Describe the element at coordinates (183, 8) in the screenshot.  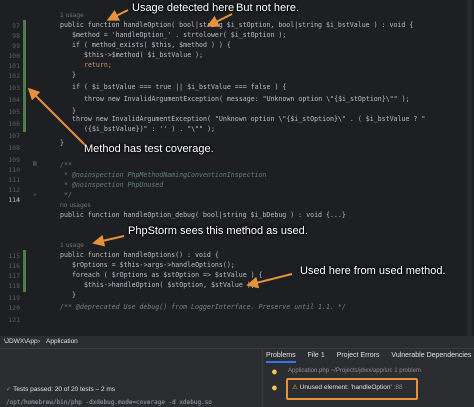
I see `annotation-usage-detected: Usage detected here` at that location.